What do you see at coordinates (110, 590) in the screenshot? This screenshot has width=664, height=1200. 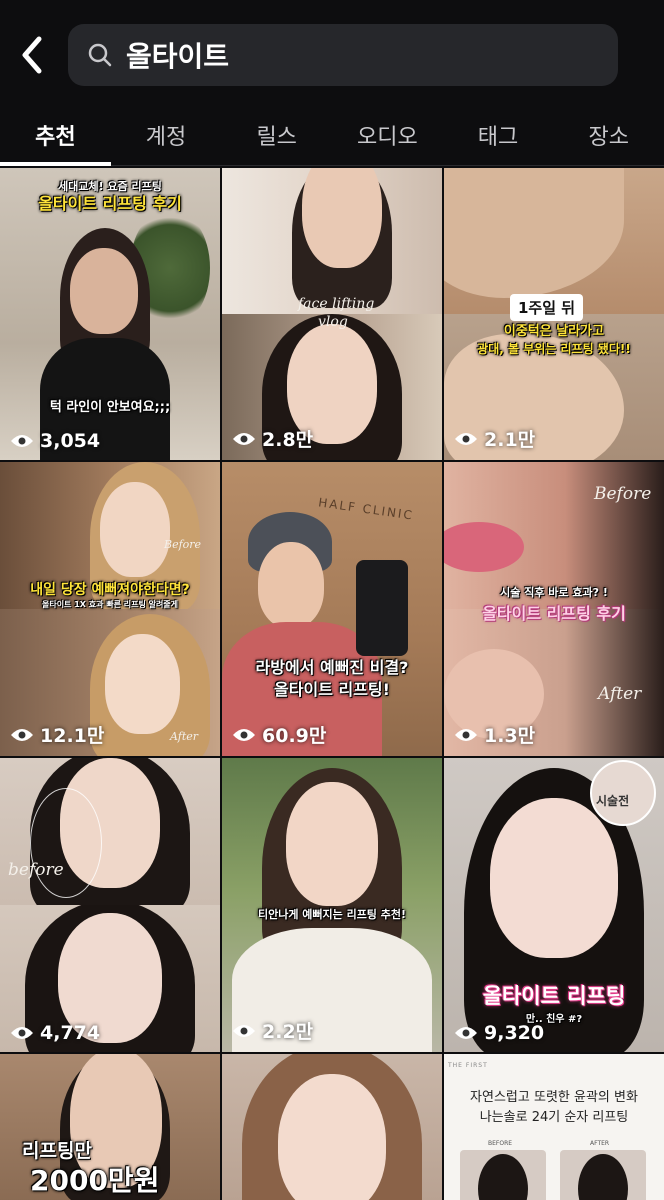 I see `caption-title: 내일 당장 예뻐져야한다면?` at bounding box center [110, 590].